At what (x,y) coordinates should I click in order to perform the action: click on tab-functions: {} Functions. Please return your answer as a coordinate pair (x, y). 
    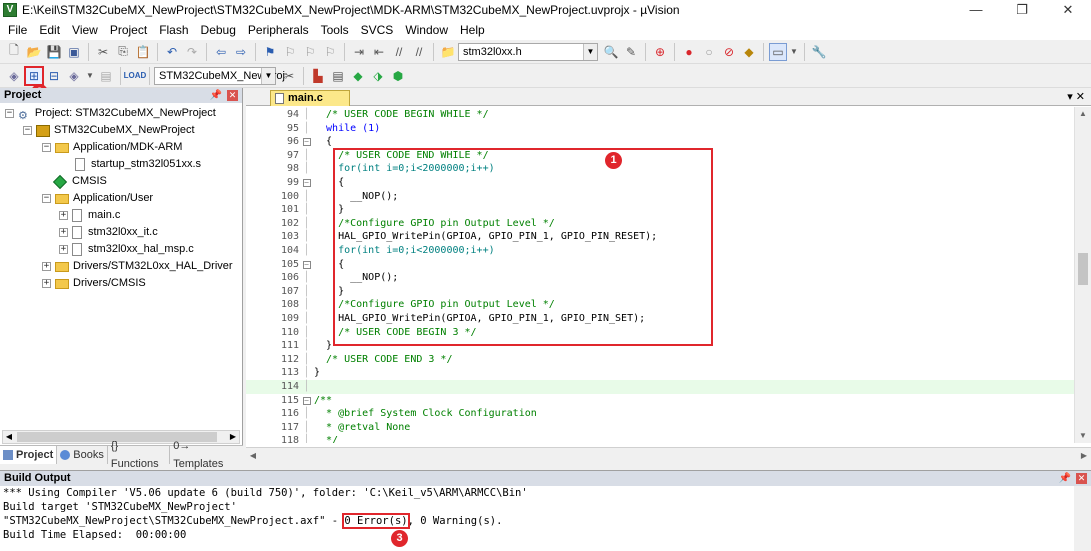
    Looking at the image, I should click on (139, 455).